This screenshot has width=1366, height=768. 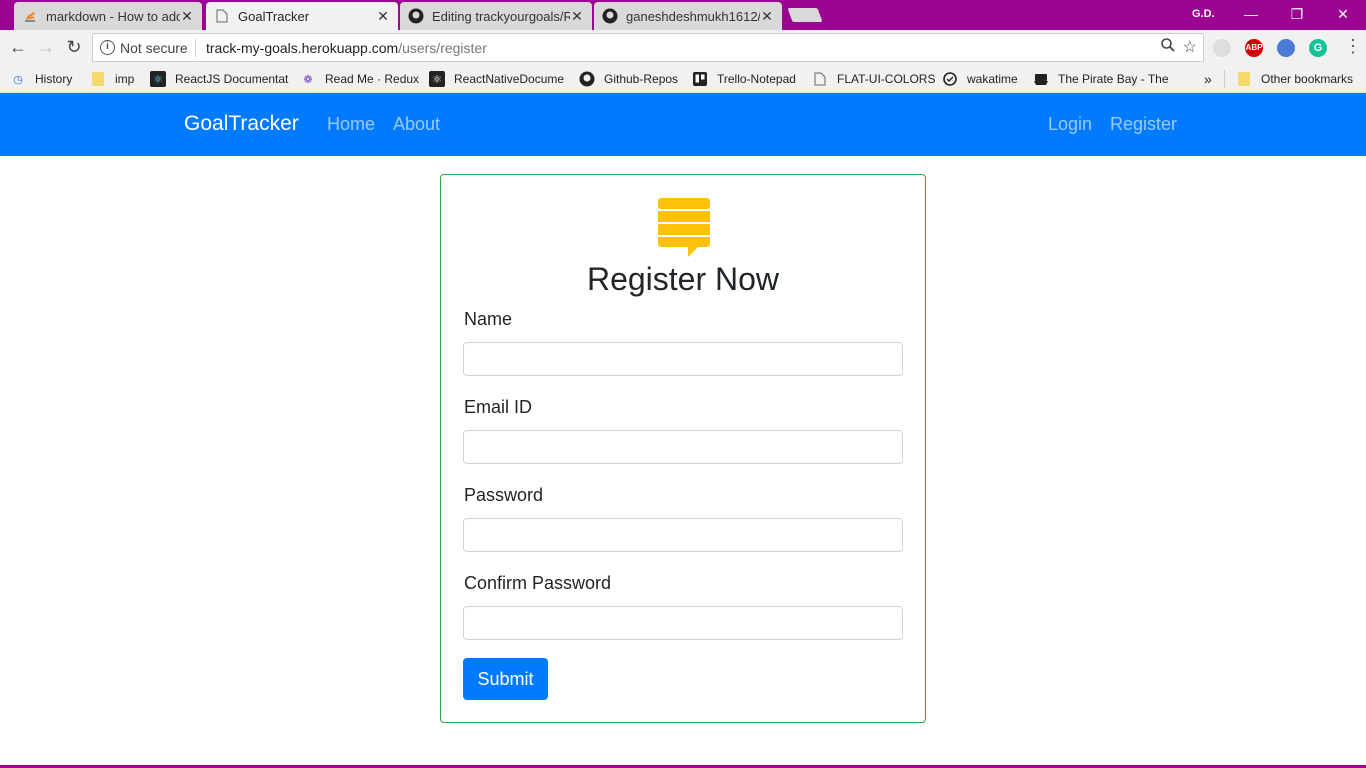 I want to click on password-field, so click(x=683, y=535).